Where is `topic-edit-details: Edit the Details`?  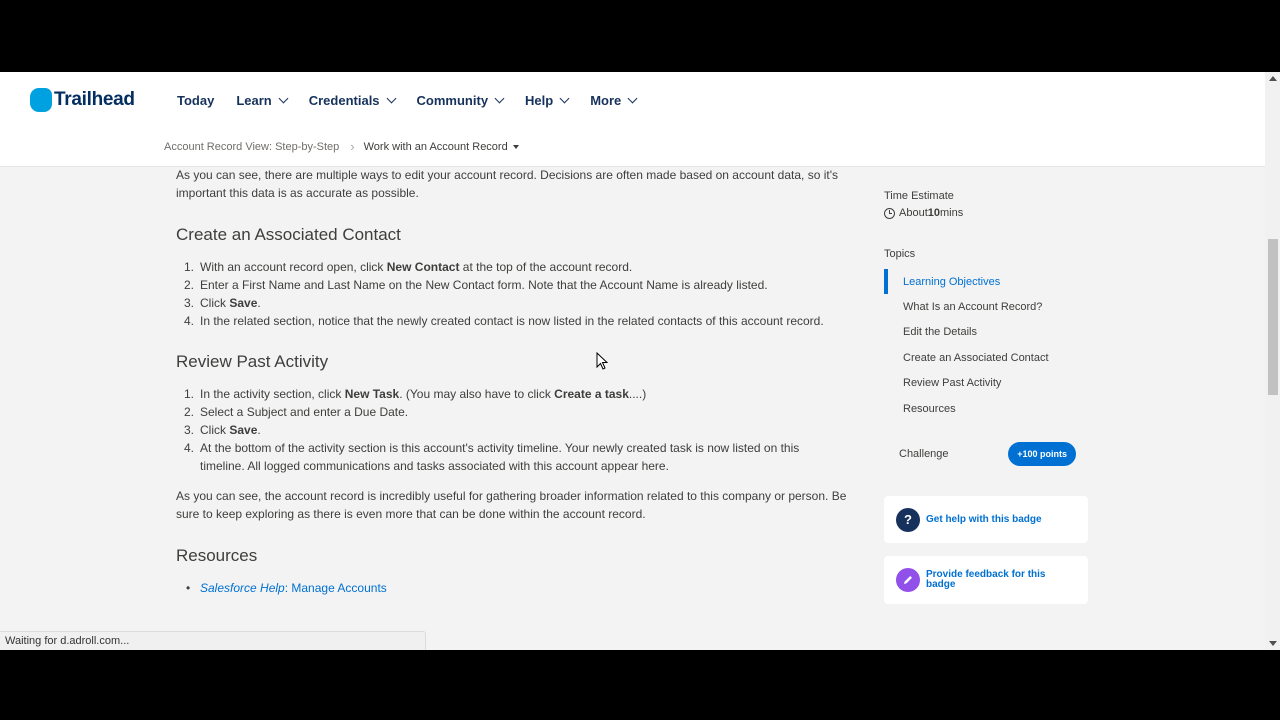 topic-edit-details: Edit the Details is located at coordinates (986, 332).